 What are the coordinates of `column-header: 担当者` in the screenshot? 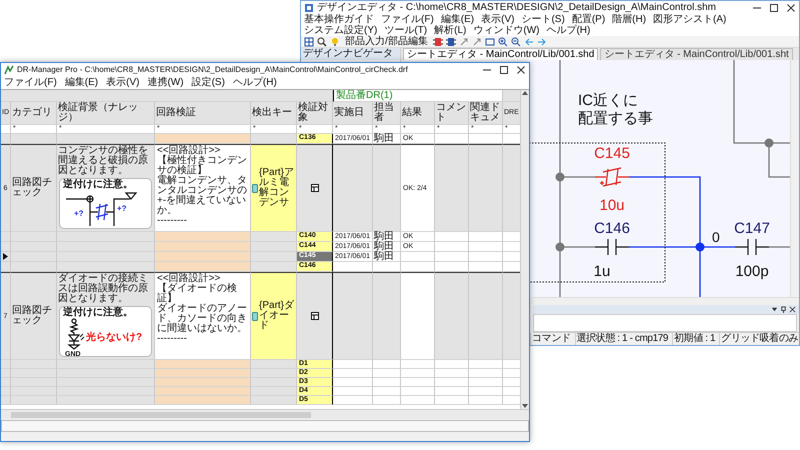 It's located at (387, 113).